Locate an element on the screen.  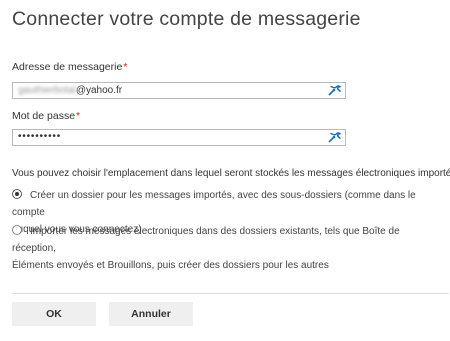
password-required-mark: * is located at coordinates (78, 116).